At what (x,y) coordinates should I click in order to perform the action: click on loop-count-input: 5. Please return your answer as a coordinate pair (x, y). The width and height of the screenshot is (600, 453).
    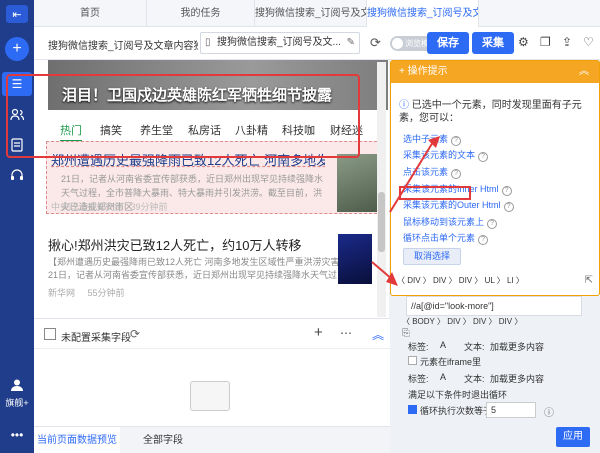
    Looking at the image, I should click on (511, 410).